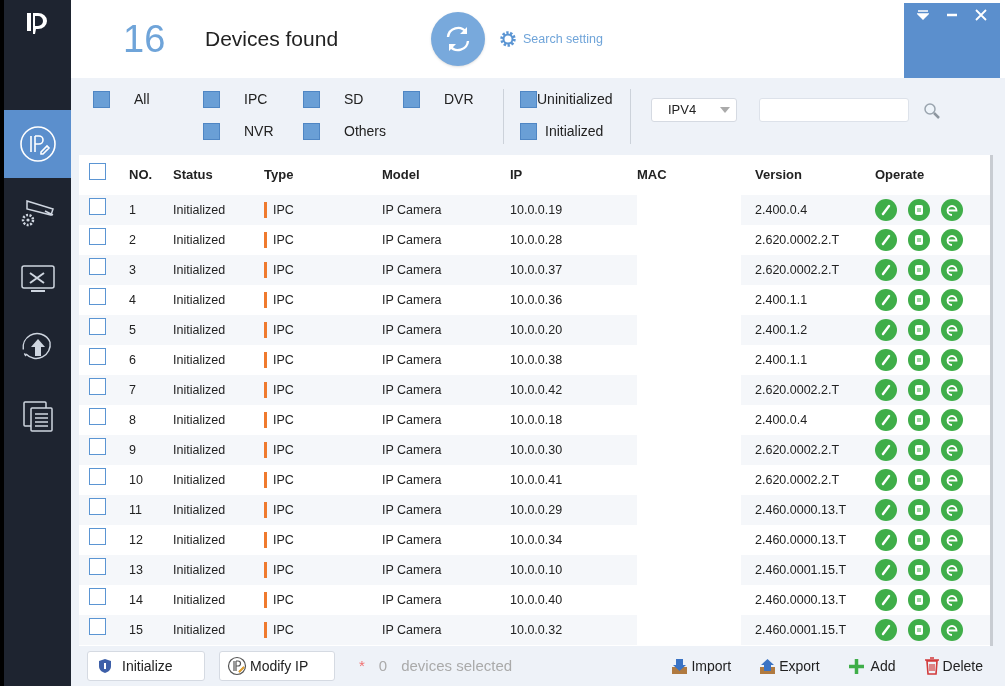 The height and width of the screenshot is (686, 1005). I want to click on refresh-button, so click(458, 39).